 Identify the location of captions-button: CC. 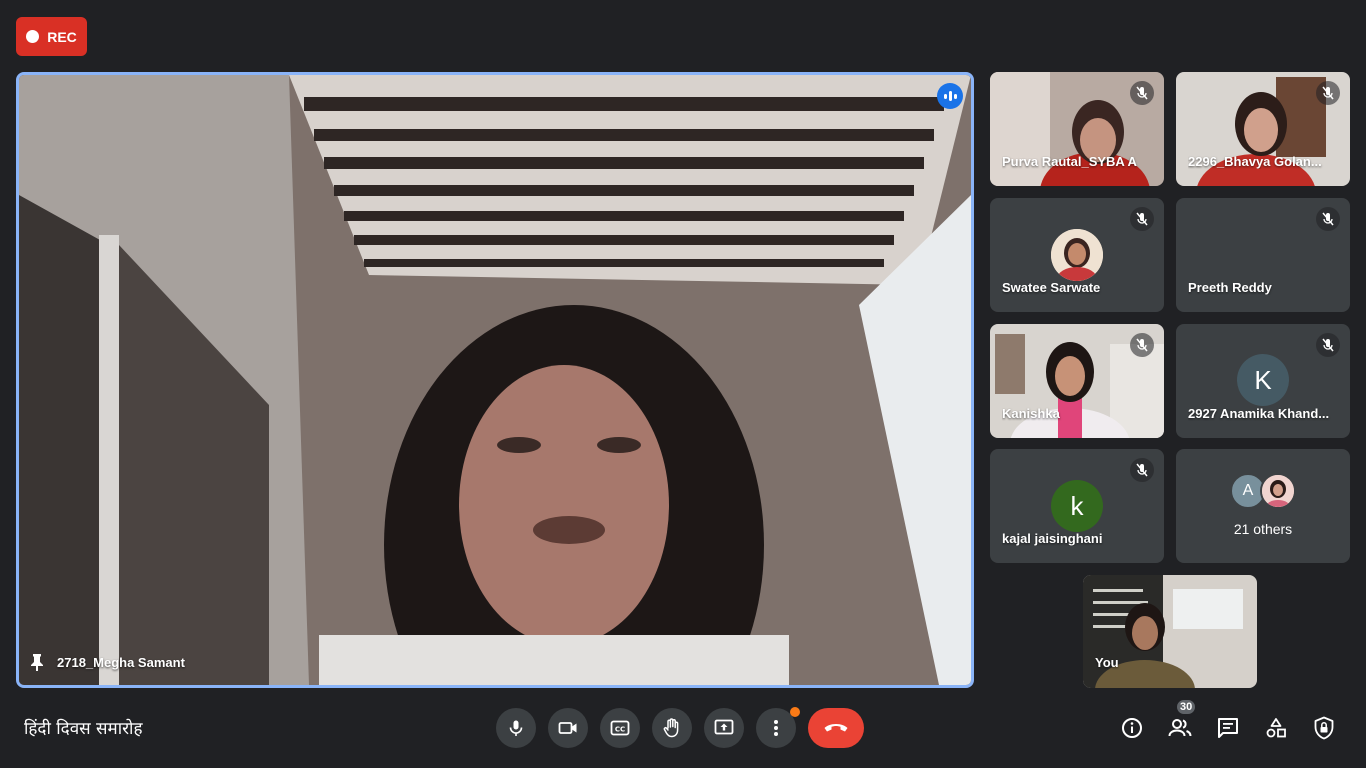
(620, 728).